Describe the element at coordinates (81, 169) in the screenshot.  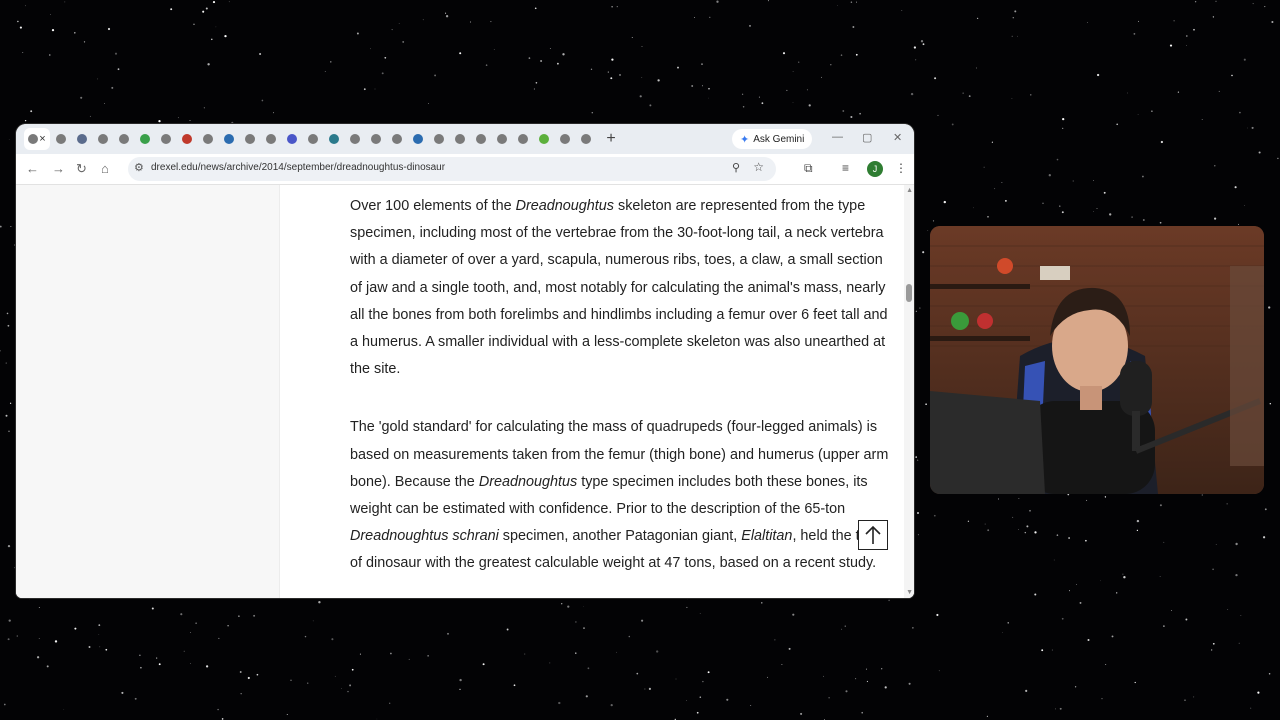
I see `reload-icon: ↻` at that location.